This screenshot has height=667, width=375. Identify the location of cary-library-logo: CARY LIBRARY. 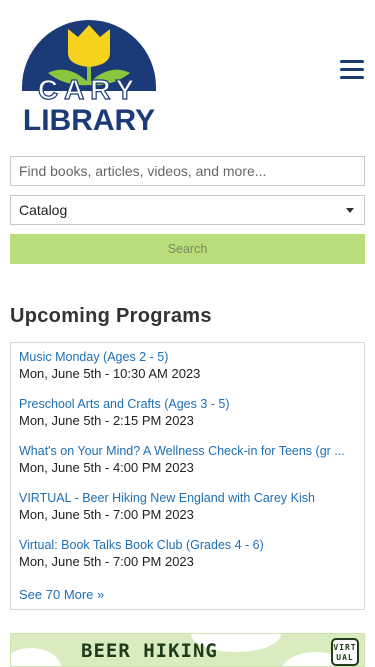
(89, 76).